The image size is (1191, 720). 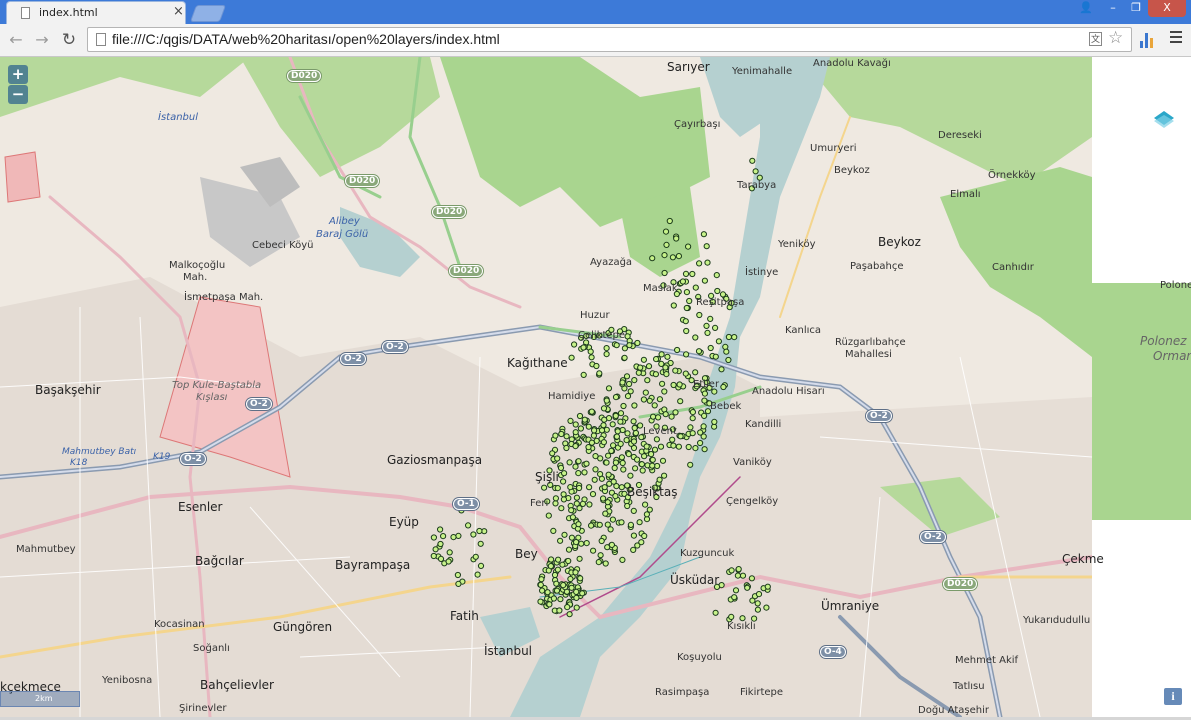 What do you see at coordinates (18, 94) in the screenshot?
I see `zoom-out-button: −` at bounding box center [18, 94].